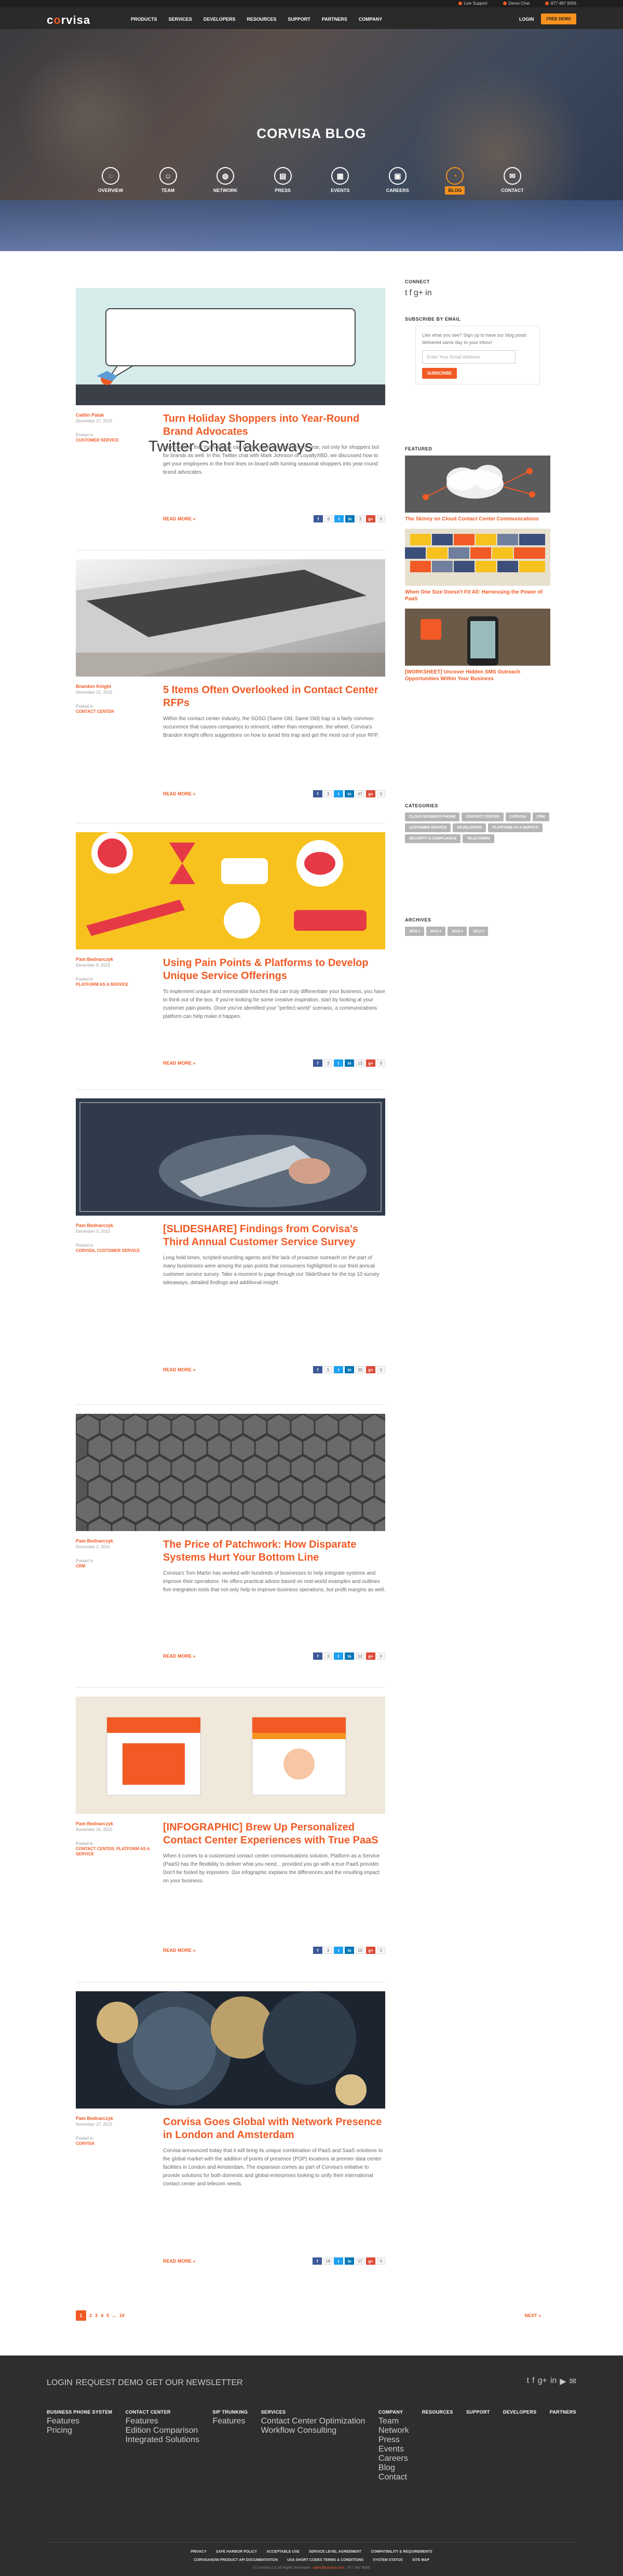  I want to click on post-image, so click(230, 619).